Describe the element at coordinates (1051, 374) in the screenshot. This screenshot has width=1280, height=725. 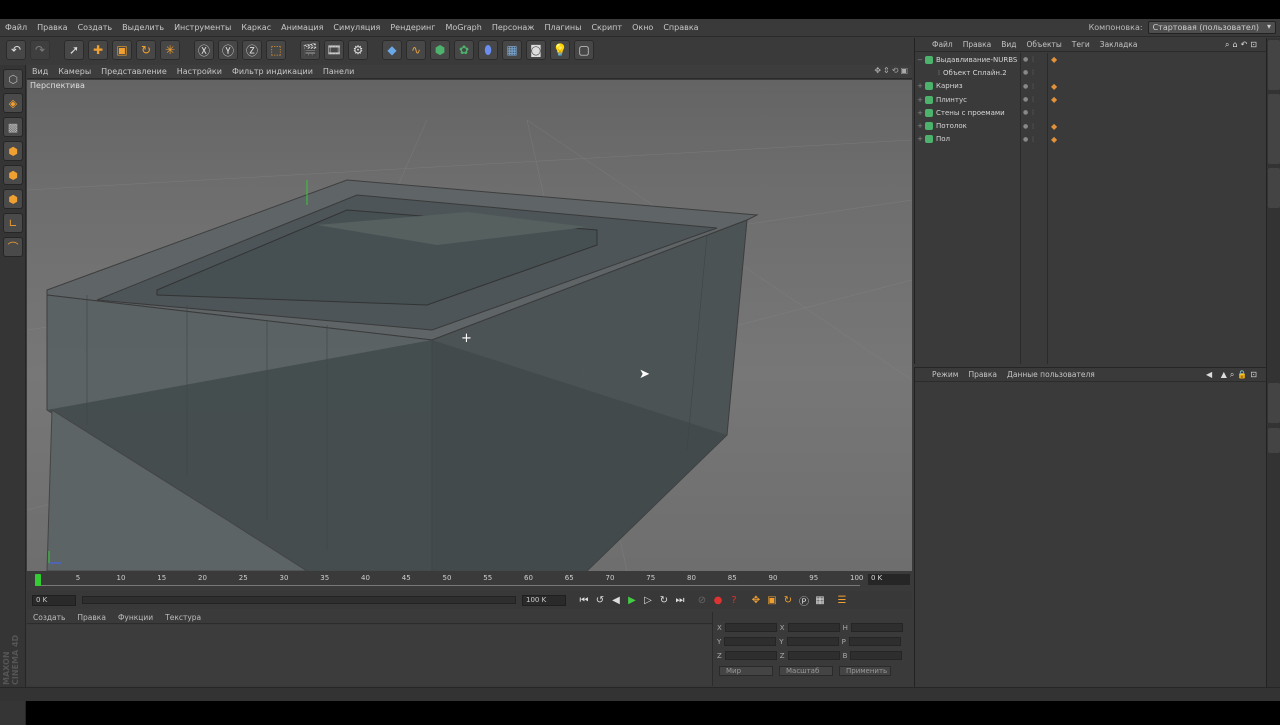
I see `attr-menu-userdata: Данные пользователя` at that location.